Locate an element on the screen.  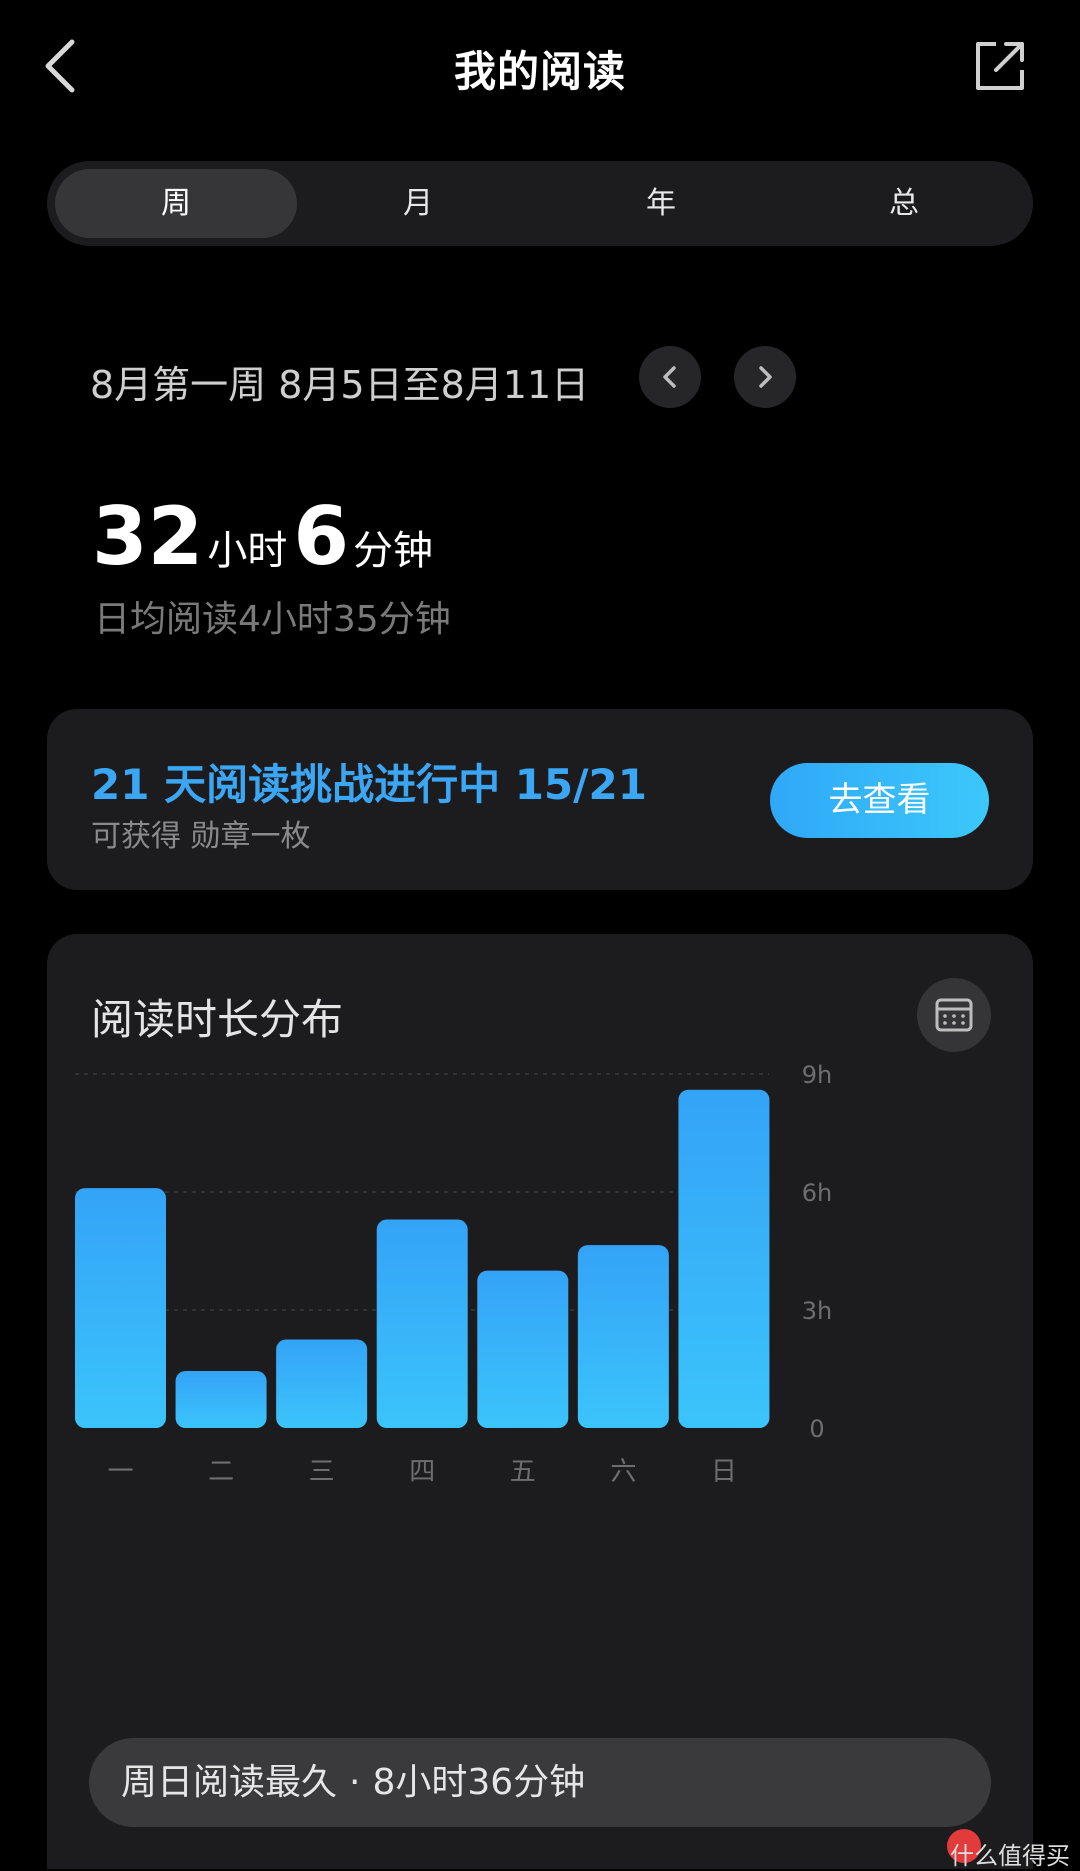
y-tick-label: 3h is located at coordinates (817, 1311).